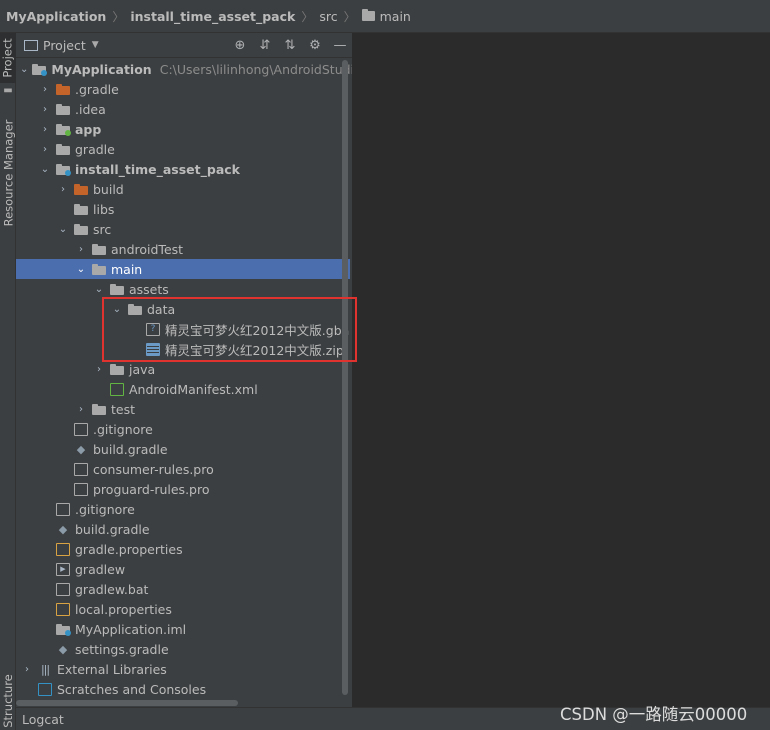 This screenshot has width=770, height=730. I want to click on tree-item-build-gradle-root: ◆ build.gradle, so click(183, 529).